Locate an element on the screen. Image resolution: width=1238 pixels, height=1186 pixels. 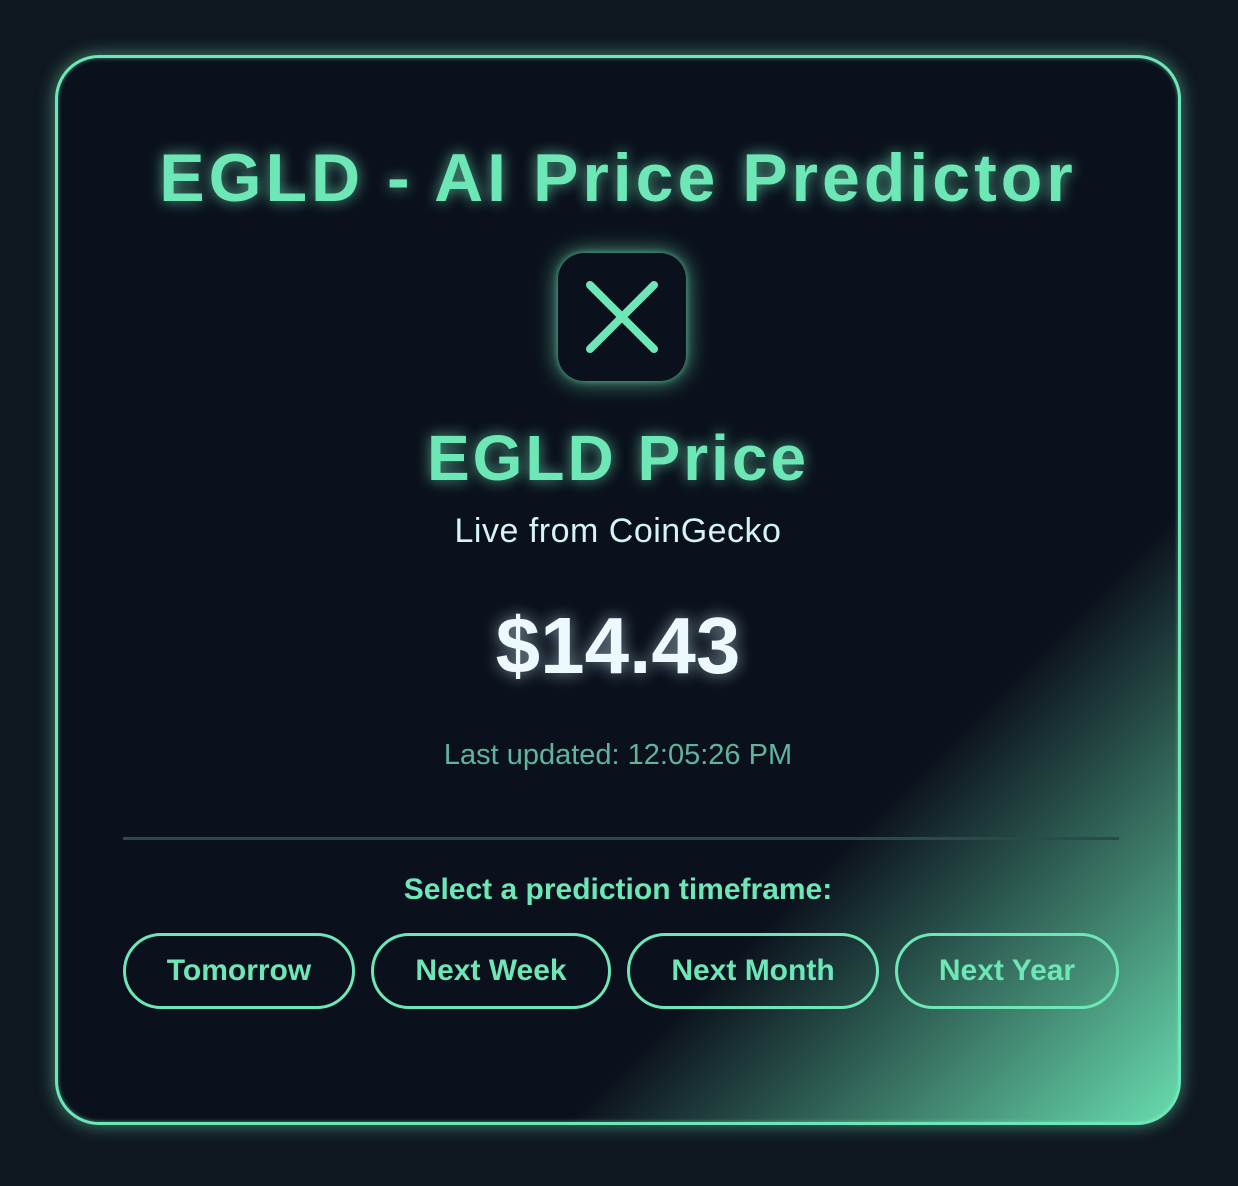
next-month-button: Next Month is located at coordinates (753, 971).